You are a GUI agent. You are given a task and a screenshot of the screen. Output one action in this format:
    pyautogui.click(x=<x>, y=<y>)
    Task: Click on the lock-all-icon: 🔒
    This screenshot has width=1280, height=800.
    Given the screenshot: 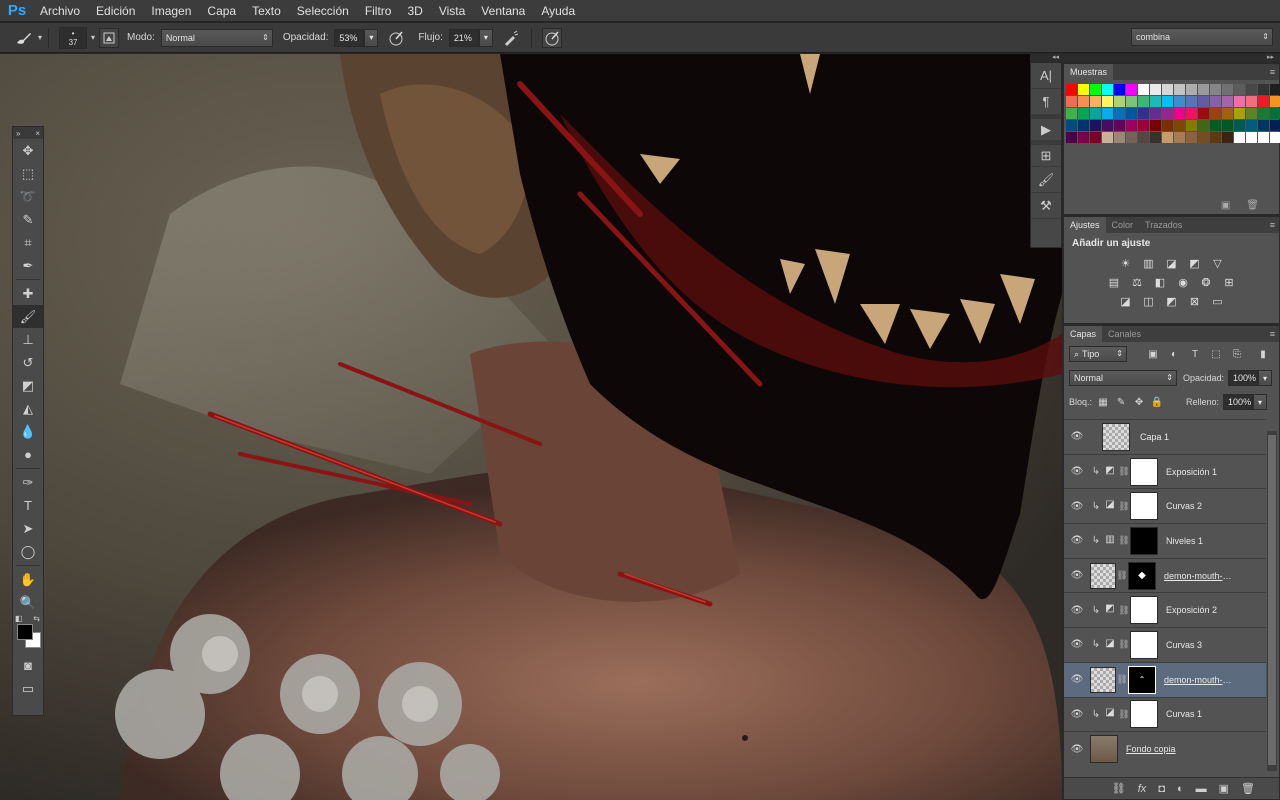 What is the action you would take?
    pyautogui.click(x=1157, y=402)
    